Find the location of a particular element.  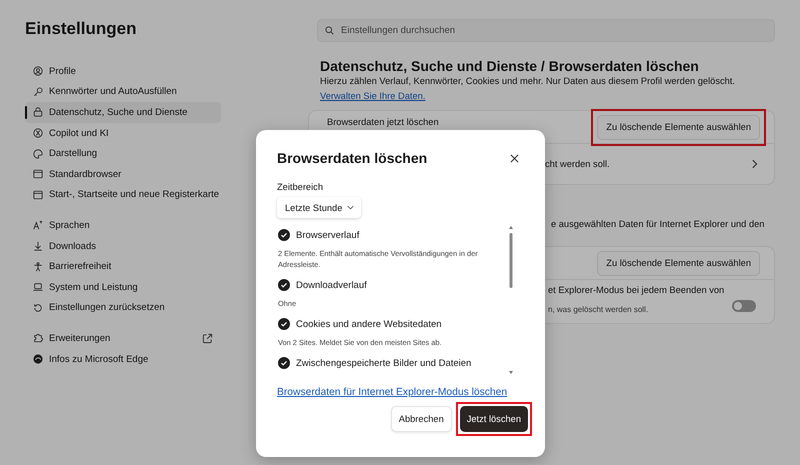

dialog-title: Browserdaten löschen is located at coordinates (352, 158).